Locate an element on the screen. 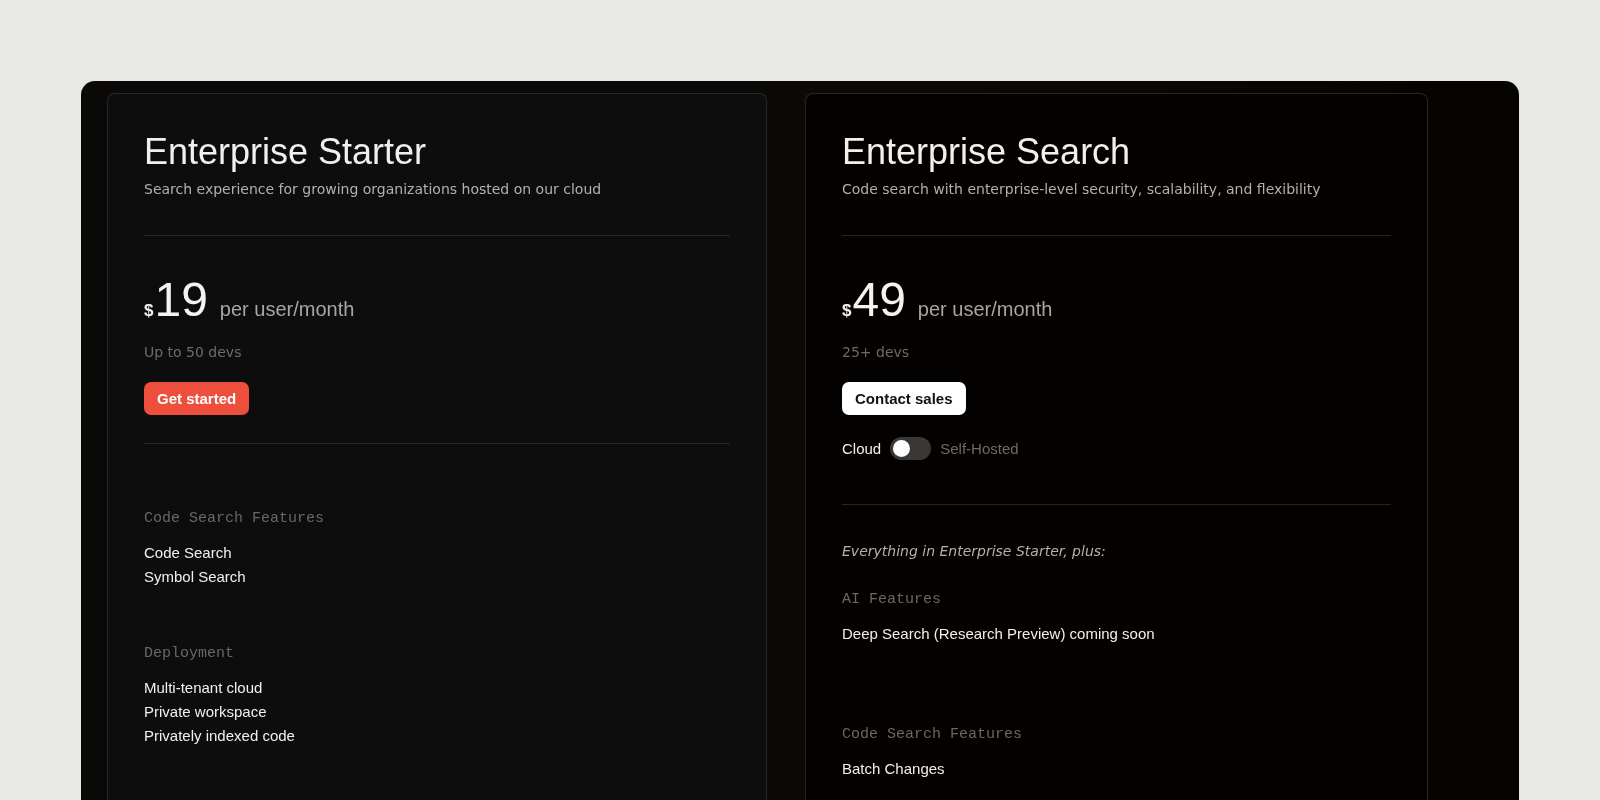  feature-item: Private workspace is located at coordinates (206, 712).